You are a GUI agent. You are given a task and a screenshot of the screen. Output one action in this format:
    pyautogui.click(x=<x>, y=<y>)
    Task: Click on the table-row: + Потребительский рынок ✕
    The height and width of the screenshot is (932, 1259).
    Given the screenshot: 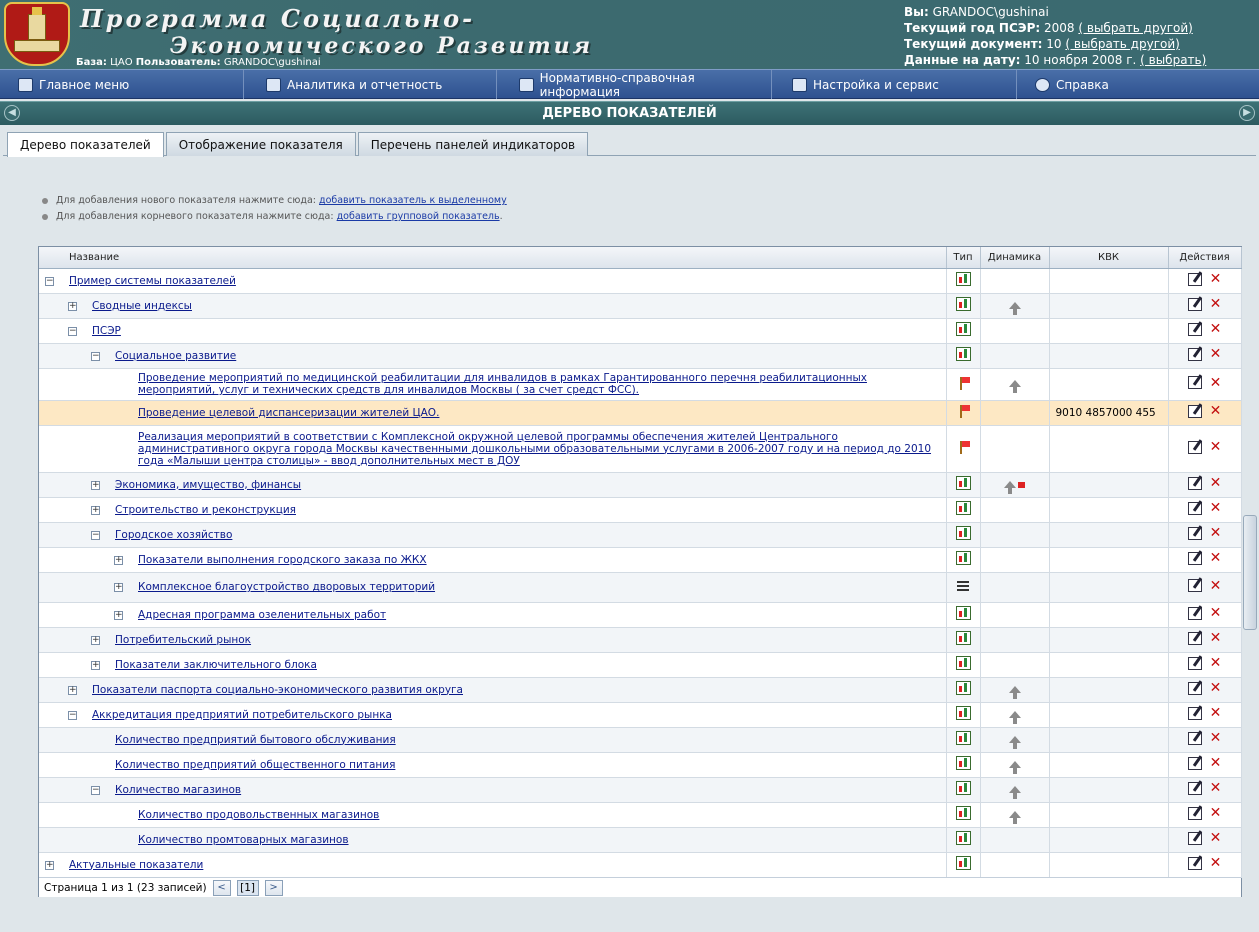 What is the action you would take?
    pyautogui.click(x=640, y=640)
    